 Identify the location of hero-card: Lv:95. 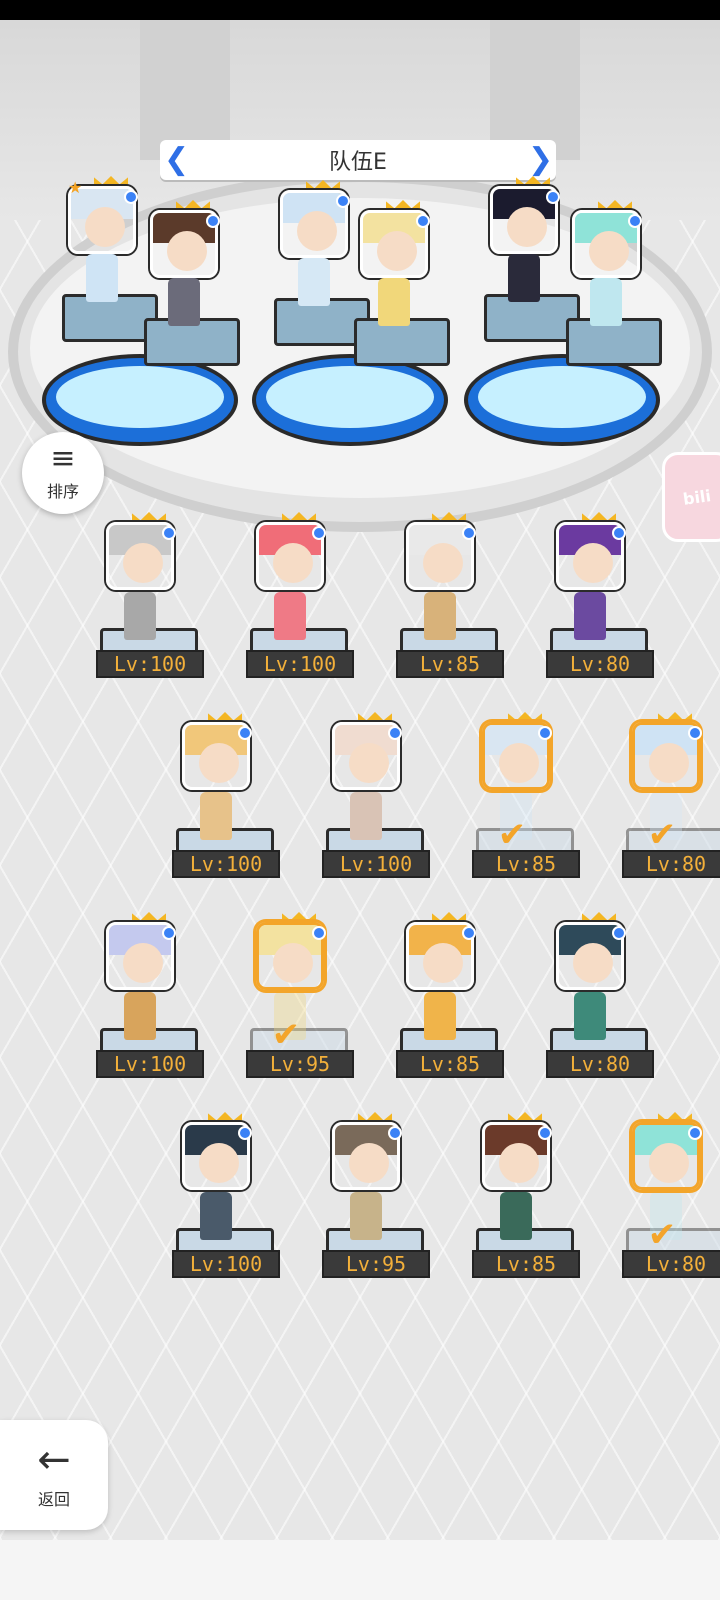
(380, 1207).